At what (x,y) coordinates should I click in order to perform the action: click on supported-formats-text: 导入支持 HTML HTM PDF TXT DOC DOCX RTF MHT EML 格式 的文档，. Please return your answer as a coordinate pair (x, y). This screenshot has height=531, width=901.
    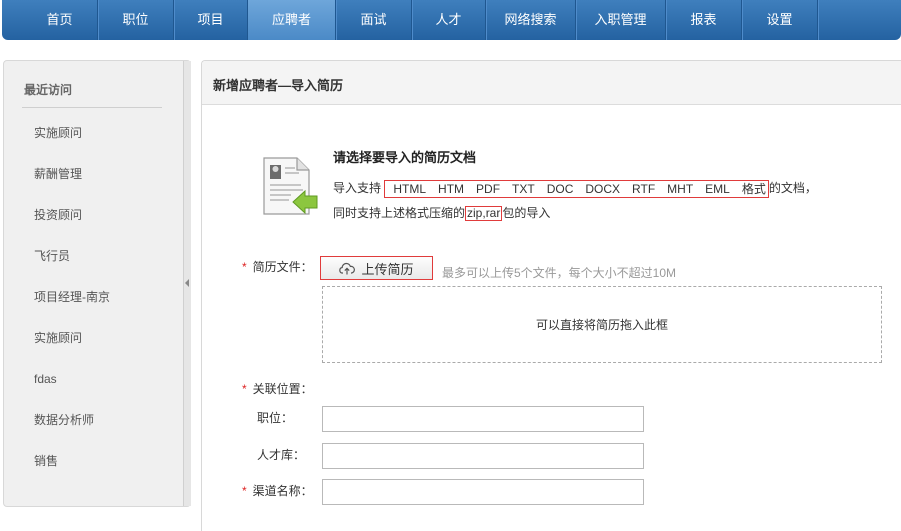
    Looking at the image, I should click on (575, 188).